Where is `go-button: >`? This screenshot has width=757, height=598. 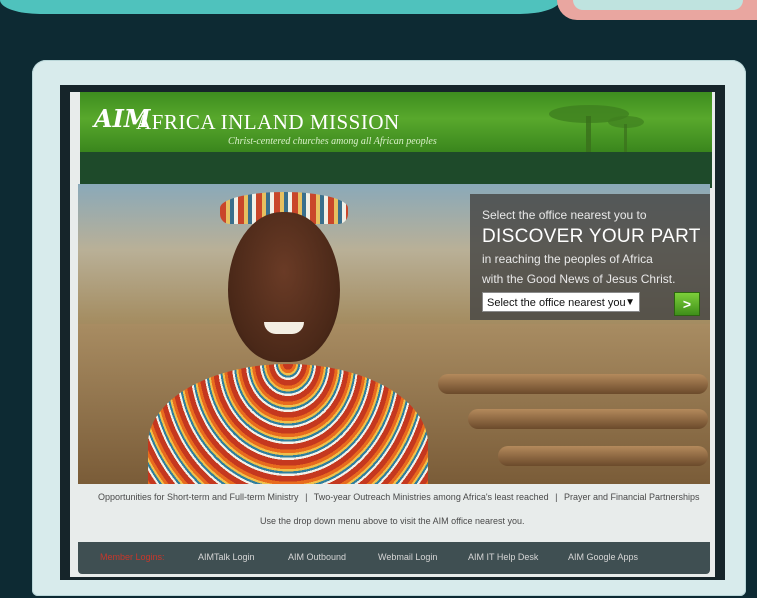 go-button: > is located at coordinates (687, 304).